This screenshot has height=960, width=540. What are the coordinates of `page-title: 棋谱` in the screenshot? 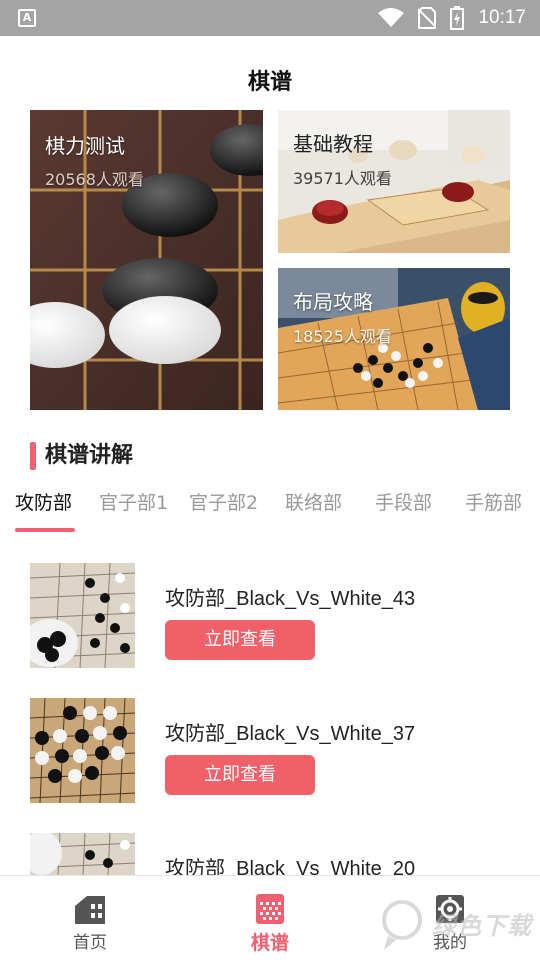 It's located at (269, 82).